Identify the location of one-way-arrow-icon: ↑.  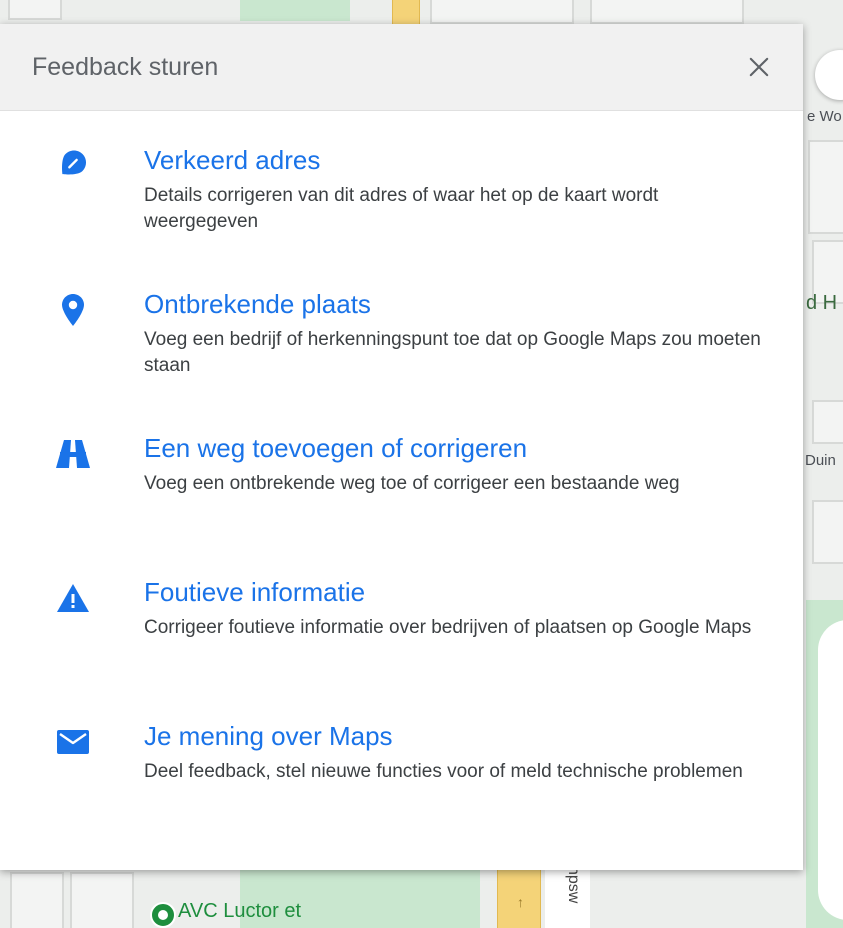
(520, 902).